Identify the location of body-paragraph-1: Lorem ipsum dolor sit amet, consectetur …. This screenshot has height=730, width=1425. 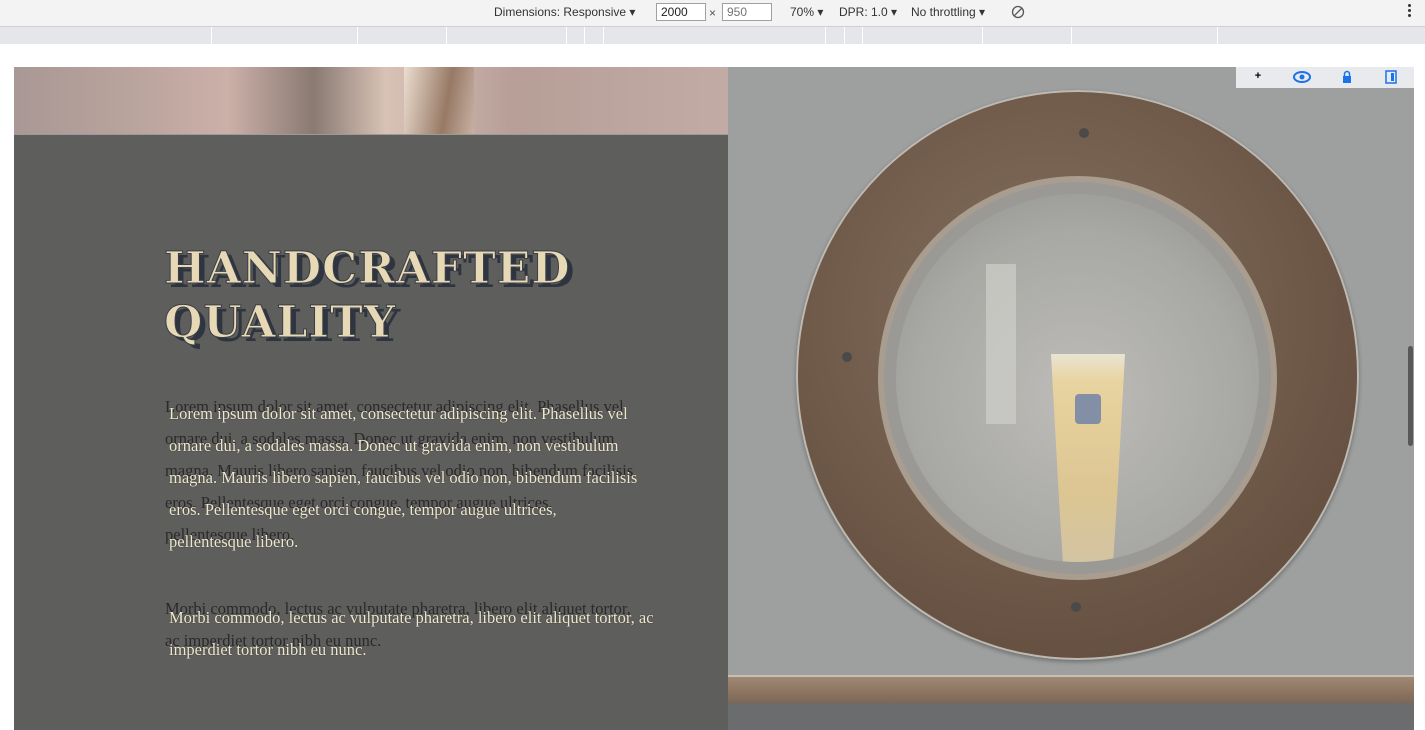
(403, 477).